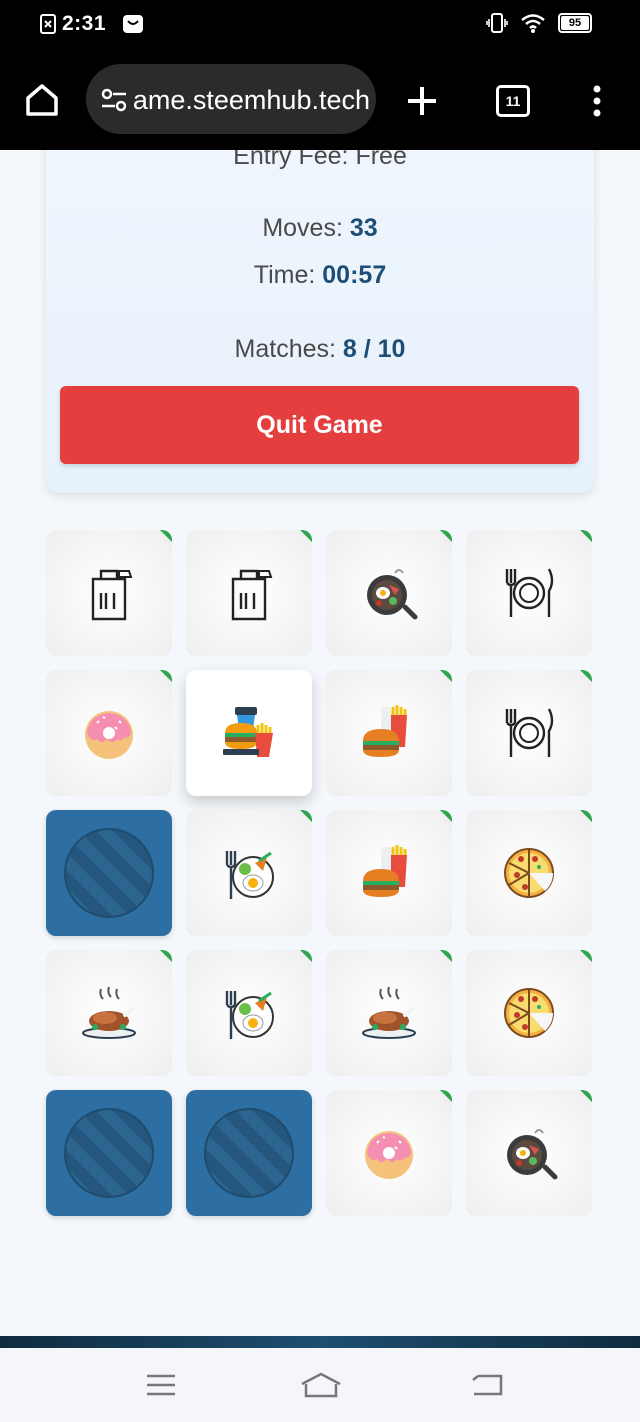 The width and height of the screenshot is (640, 1422). What do you see at coordinates (533, 23) in the screenshot?
I see `wifi-icon` at bounding box center [533, 23].